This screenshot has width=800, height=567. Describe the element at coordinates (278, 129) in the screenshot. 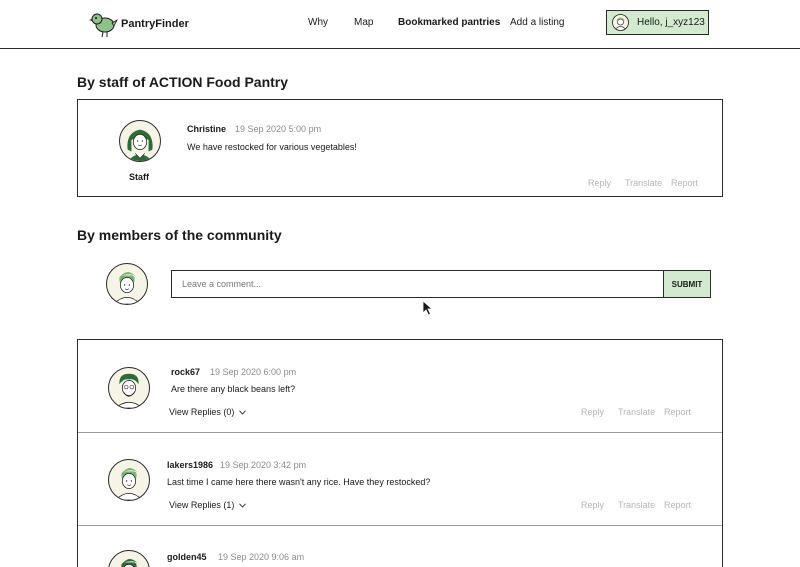

I see `post-timestamp: 19 Sep 2020 5:00 pm` at that location.